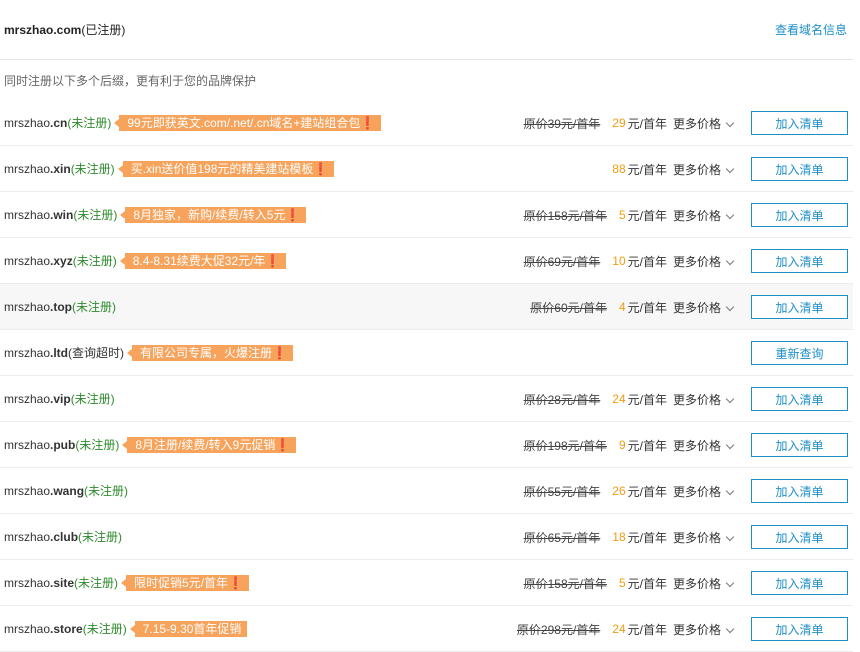 The image size is (860, 652). I want to click on original-price: 原价198元/首年, so click(565, 445).